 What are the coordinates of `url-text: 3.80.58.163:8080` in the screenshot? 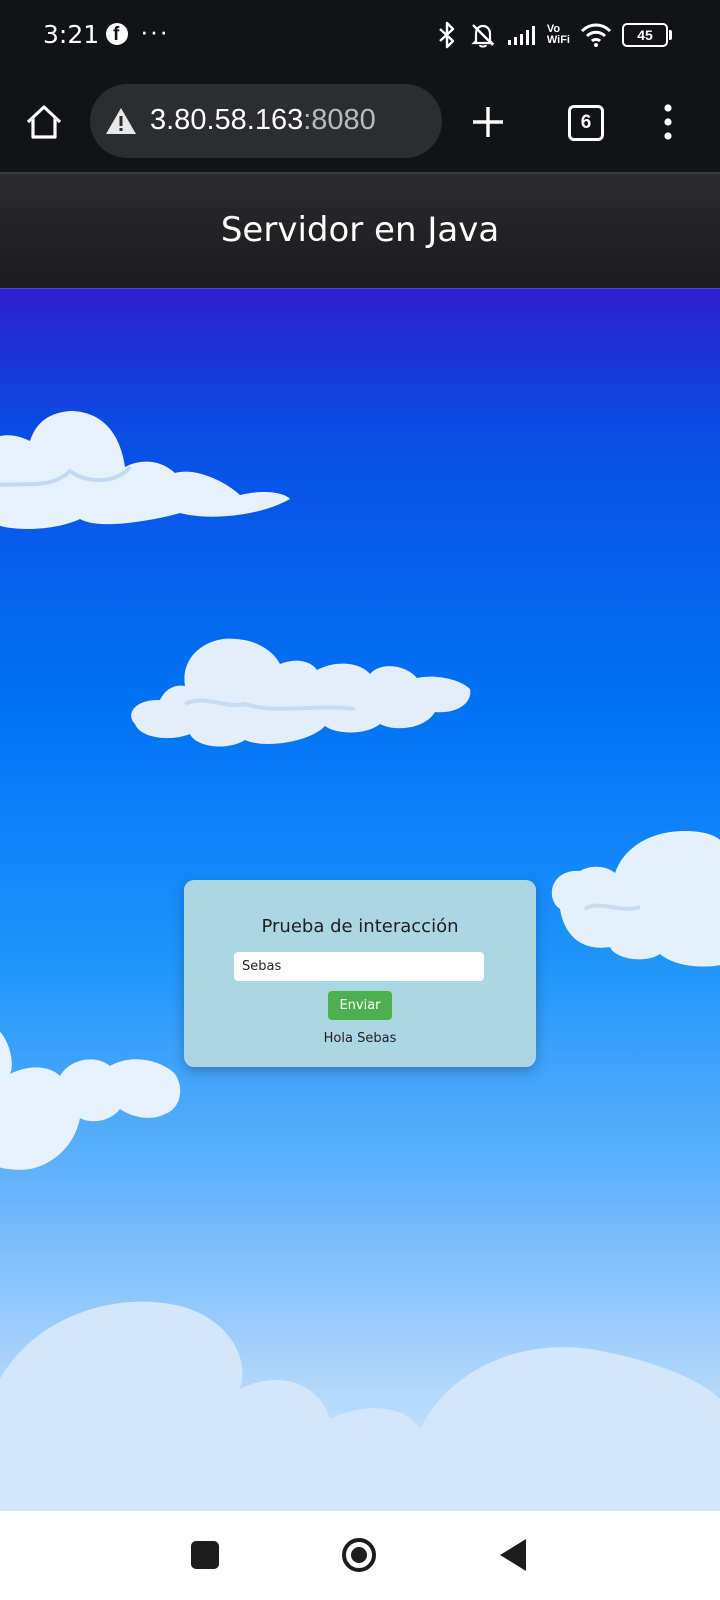 It's located at (263, 120).